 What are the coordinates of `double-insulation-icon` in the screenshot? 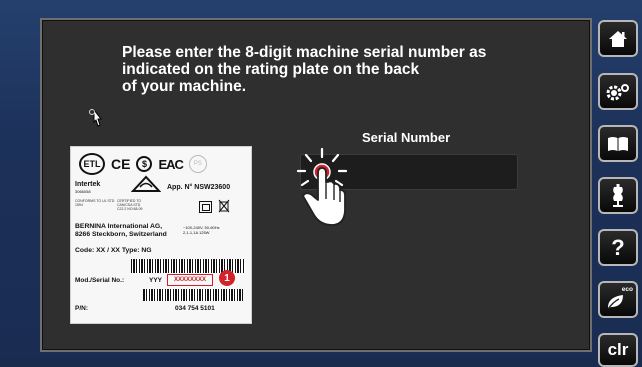 It's located at (205, 207).